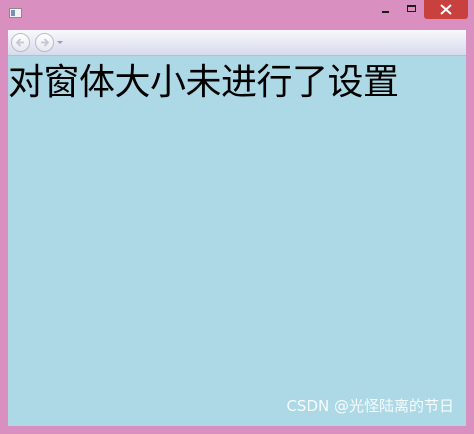 The width and height of the screenshot is (474, 434). I want to click on watermark-text: CSDN @光怪陆离的节日, so click(370, 406).